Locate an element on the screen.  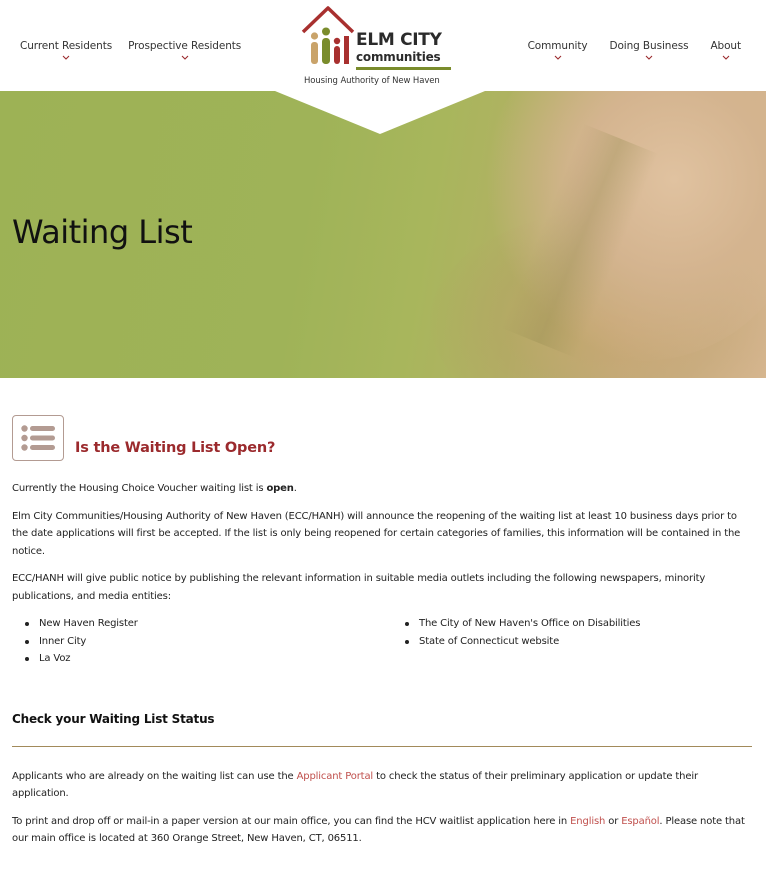
applicant-portal-link: Applicant Portal is located at coordinates (335, 776).